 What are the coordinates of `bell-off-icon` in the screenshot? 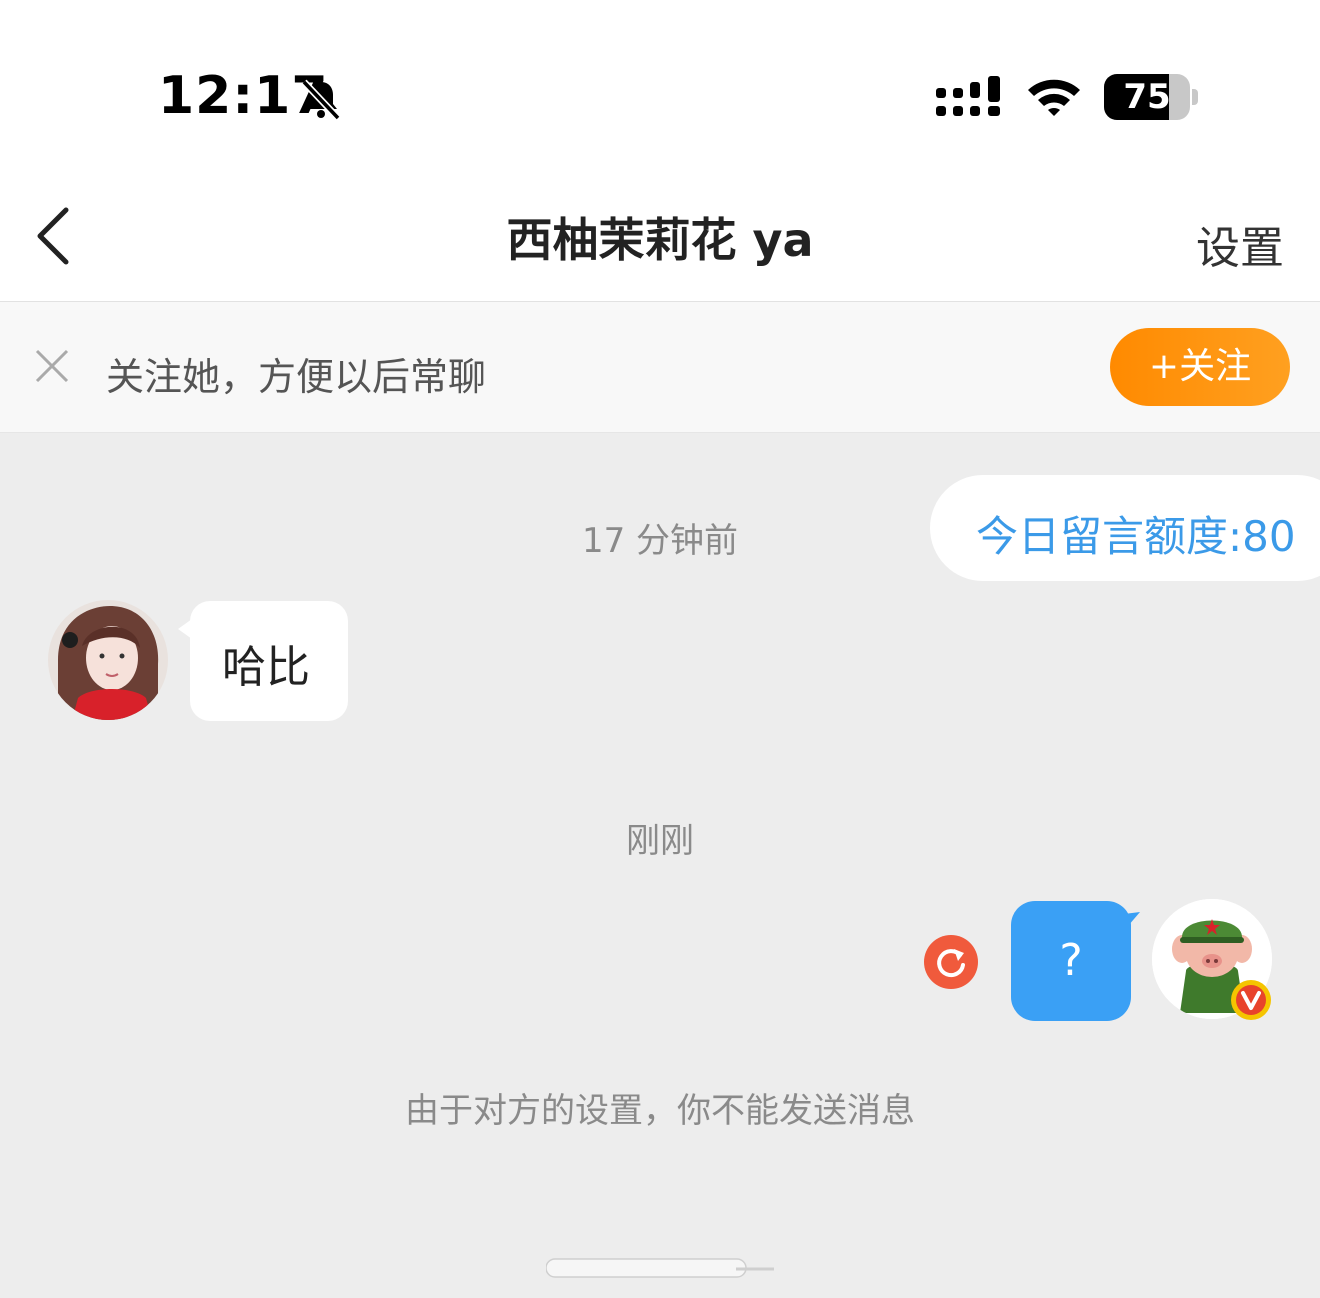 It's located at (321, 100).